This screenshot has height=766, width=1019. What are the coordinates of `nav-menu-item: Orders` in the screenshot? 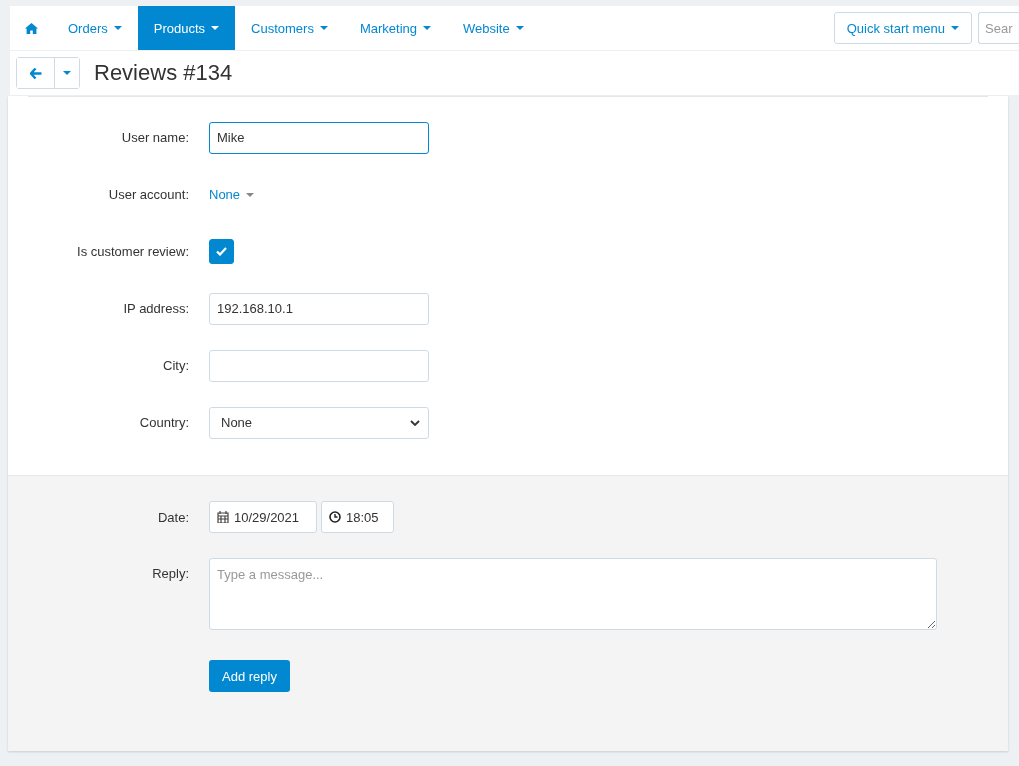 It's located at (95, 28).